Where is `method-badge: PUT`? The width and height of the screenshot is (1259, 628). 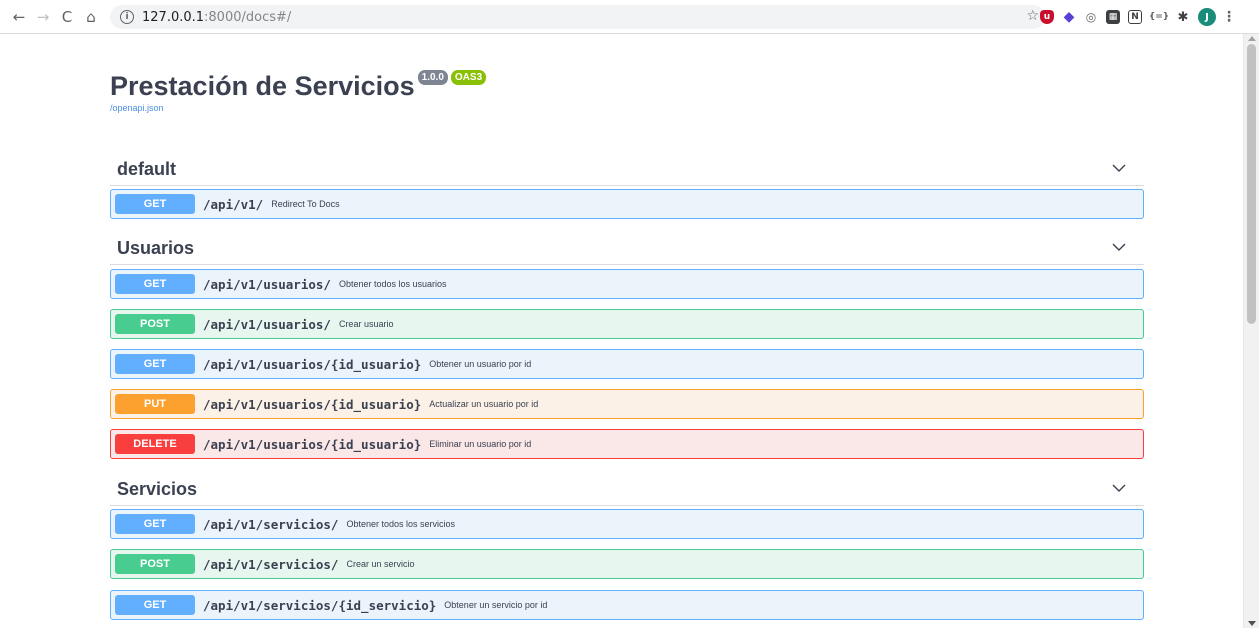
method-badge: PUT is located at coordinates (155, 404).